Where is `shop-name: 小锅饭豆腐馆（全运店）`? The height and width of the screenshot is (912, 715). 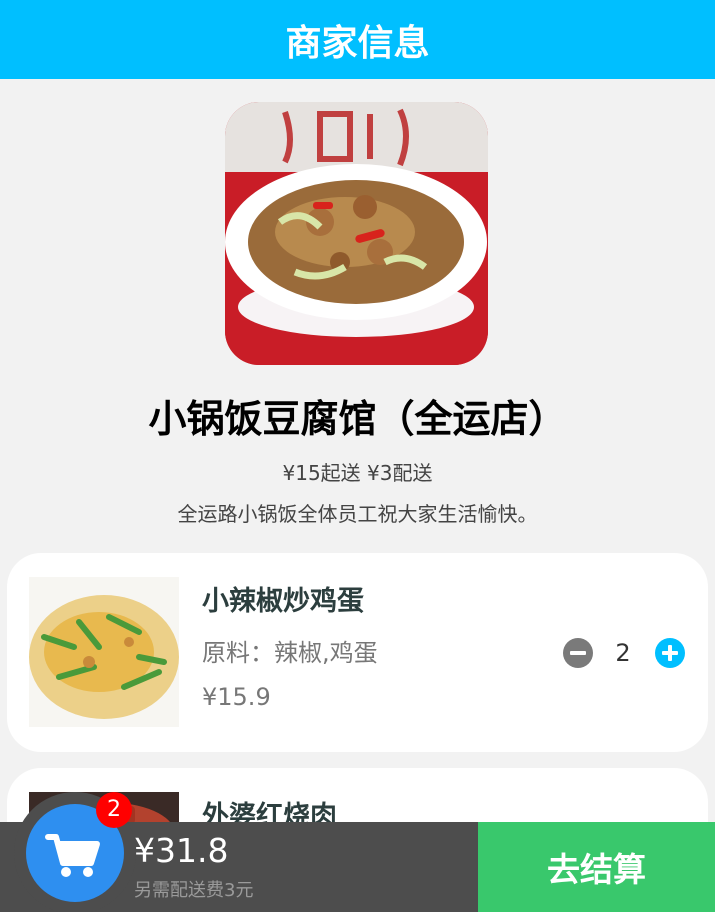 shop-name: 小锅饭豆腐馆（全运店） is located at coordinates (357, 419).